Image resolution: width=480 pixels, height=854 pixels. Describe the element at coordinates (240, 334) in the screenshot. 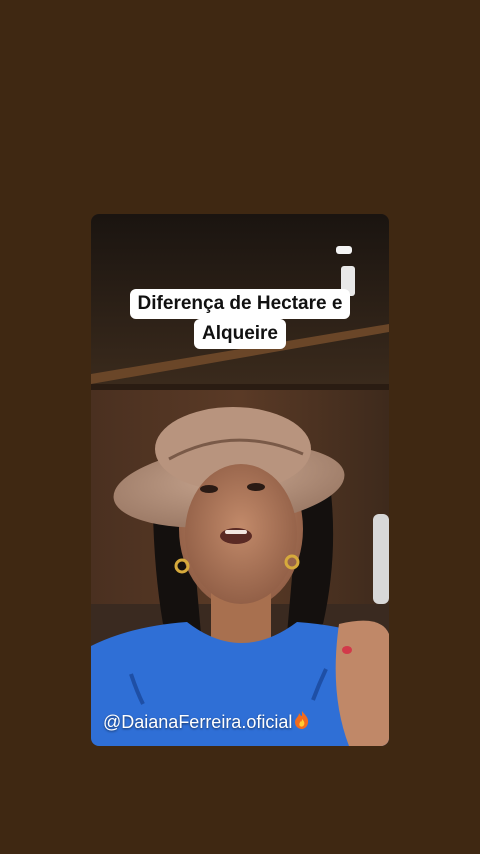

I see `caption-line-2: Alqueire` at that location.